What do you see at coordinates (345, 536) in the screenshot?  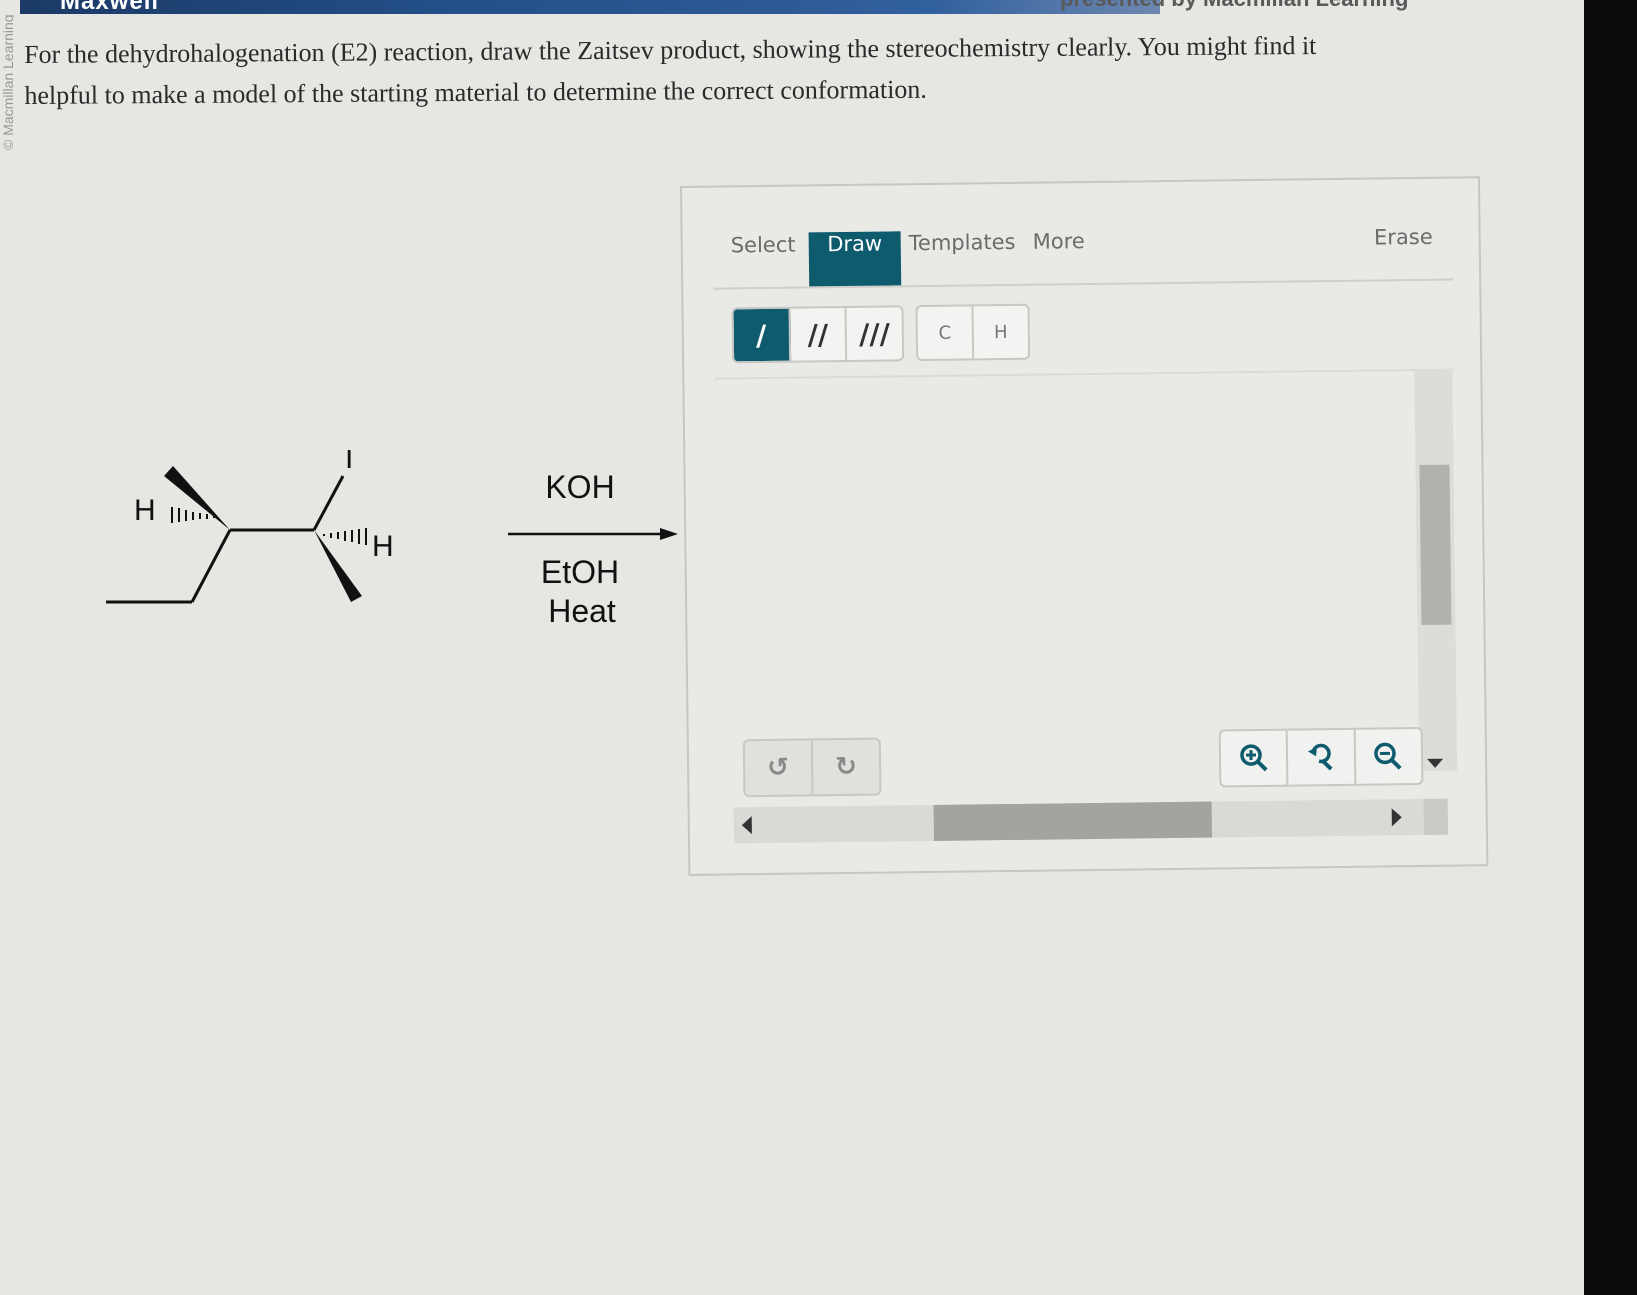 I see `hash-bond-right` at bounding box center [345, 536].